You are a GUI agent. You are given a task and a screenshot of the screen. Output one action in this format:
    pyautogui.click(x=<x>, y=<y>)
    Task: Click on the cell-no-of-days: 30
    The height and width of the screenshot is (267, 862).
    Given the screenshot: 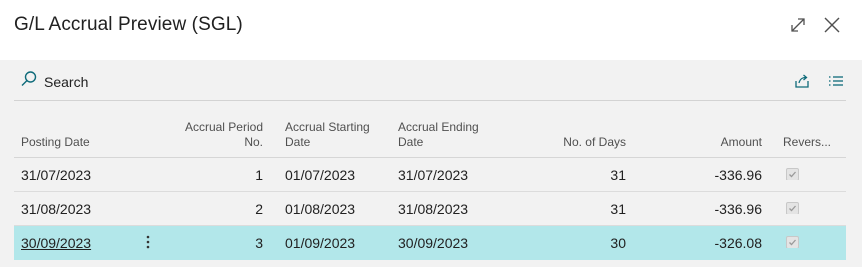 What is the action you would take?
    pyautogui.click(x=618, y=243)
    